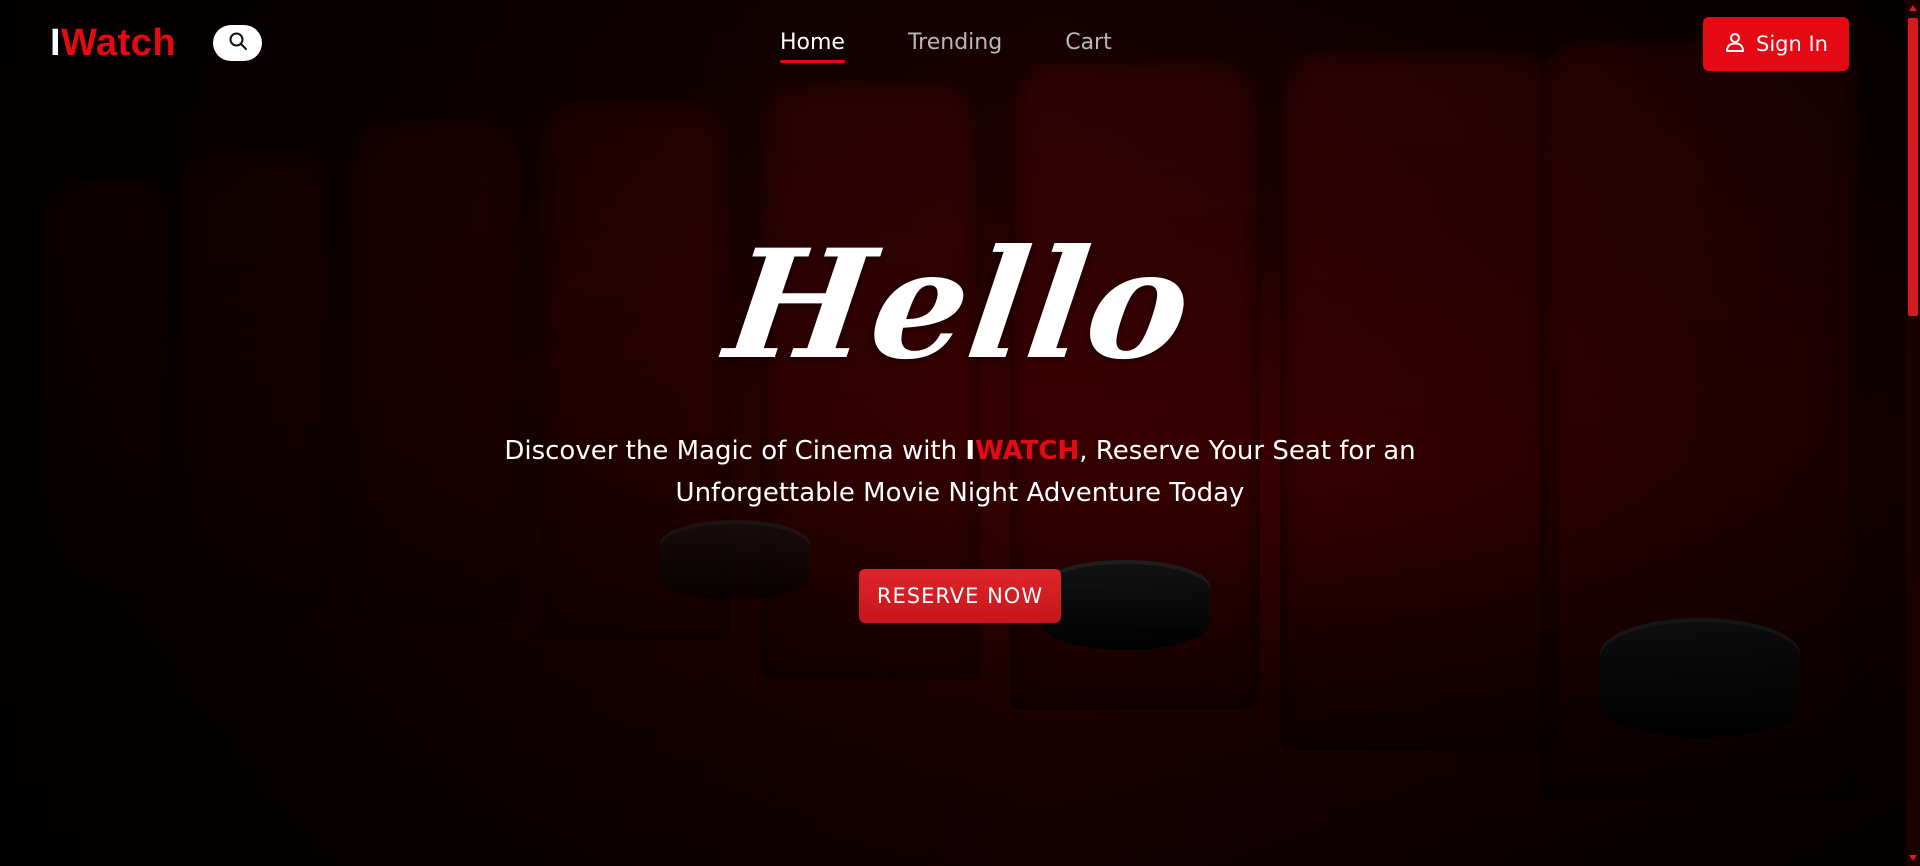  What do you see at coordinates (955, 46) in the screenshot?
I see `nav-item-trending: Trending` at bounding box center [955, 46].